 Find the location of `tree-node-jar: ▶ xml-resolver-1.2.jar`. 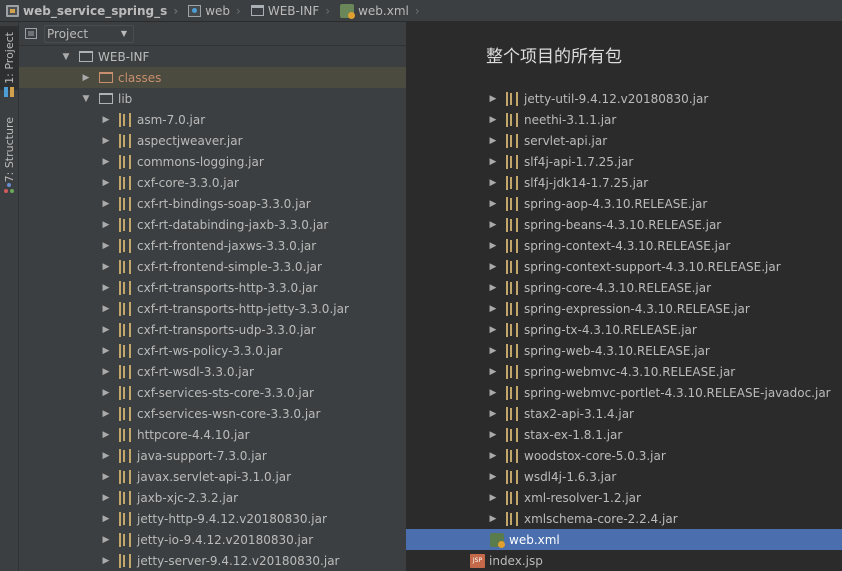

tree-node-jar: ▶ xml-resolver-1.2.jar is located at coordinates (564, 497).